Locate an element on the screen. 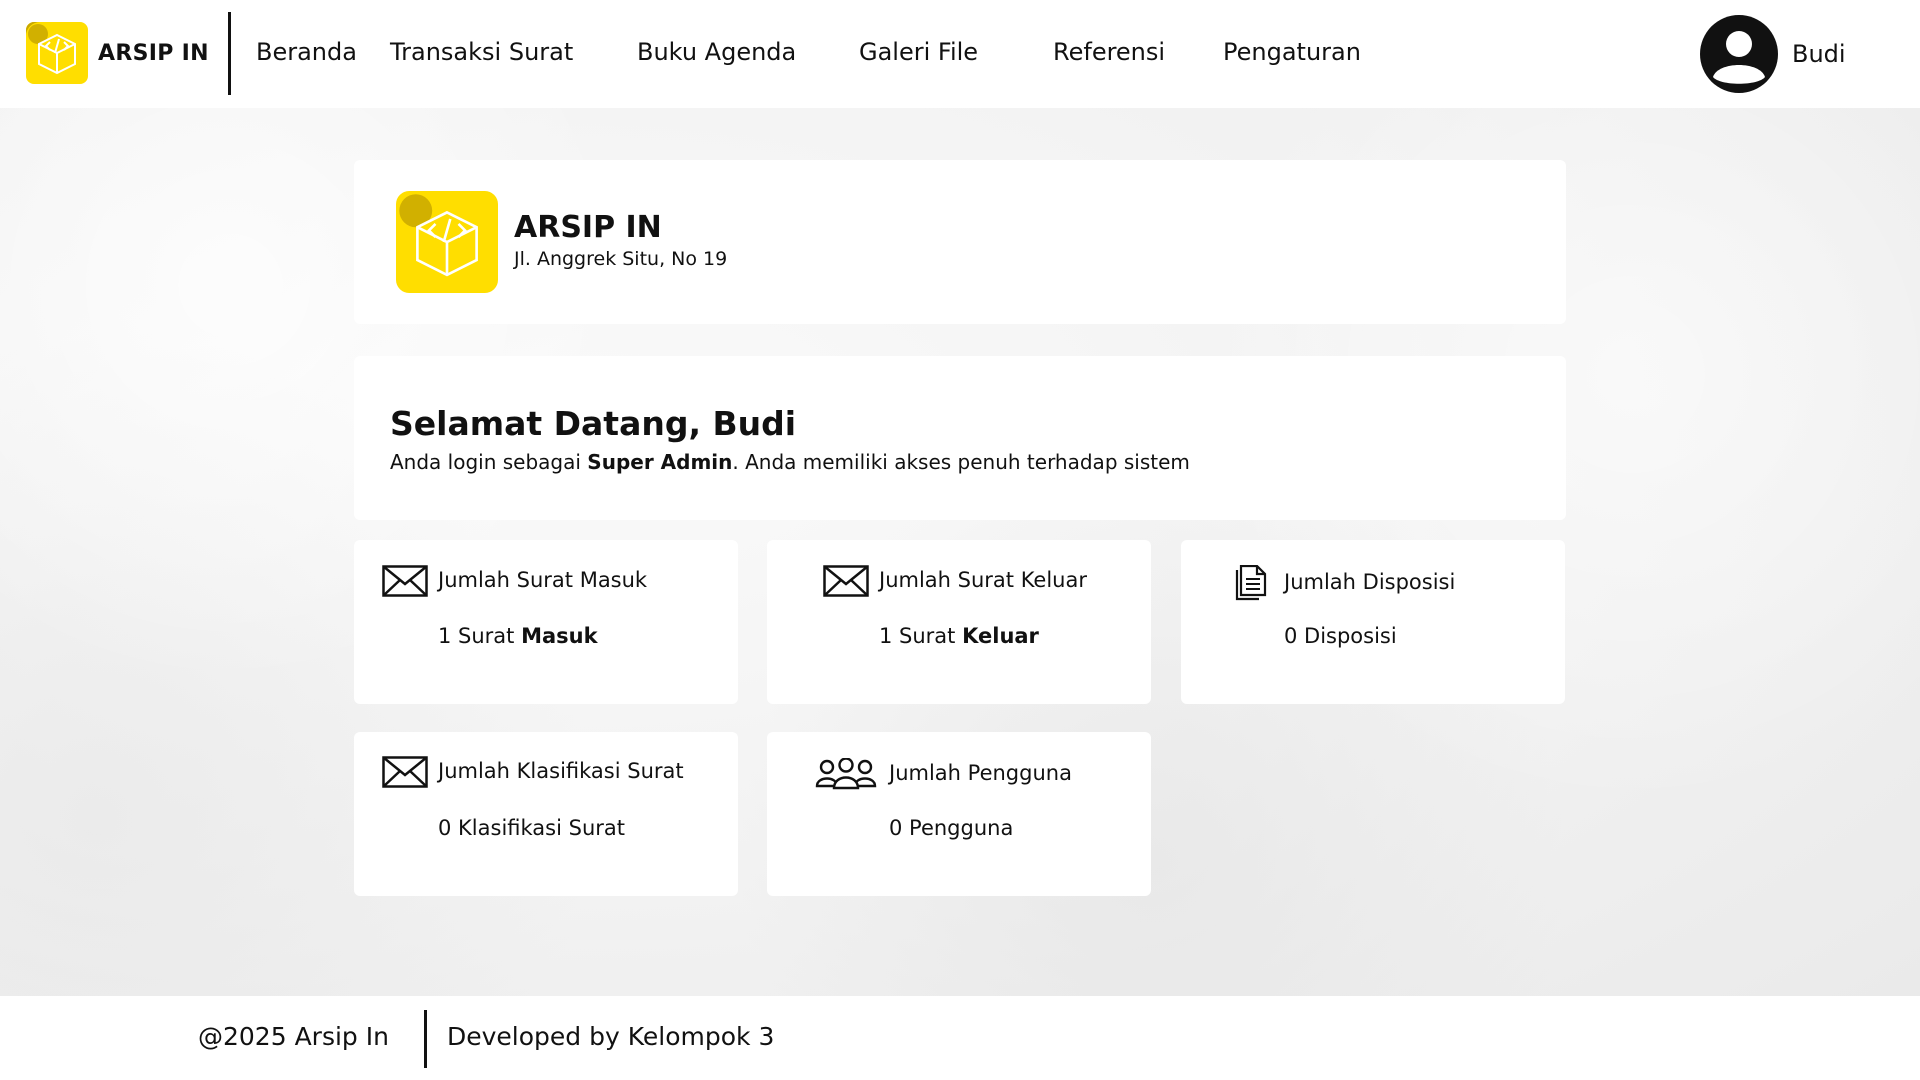 The image size is (1920, 1080). stat-value: 0 Pengguna is located at coordinates (951, 828).